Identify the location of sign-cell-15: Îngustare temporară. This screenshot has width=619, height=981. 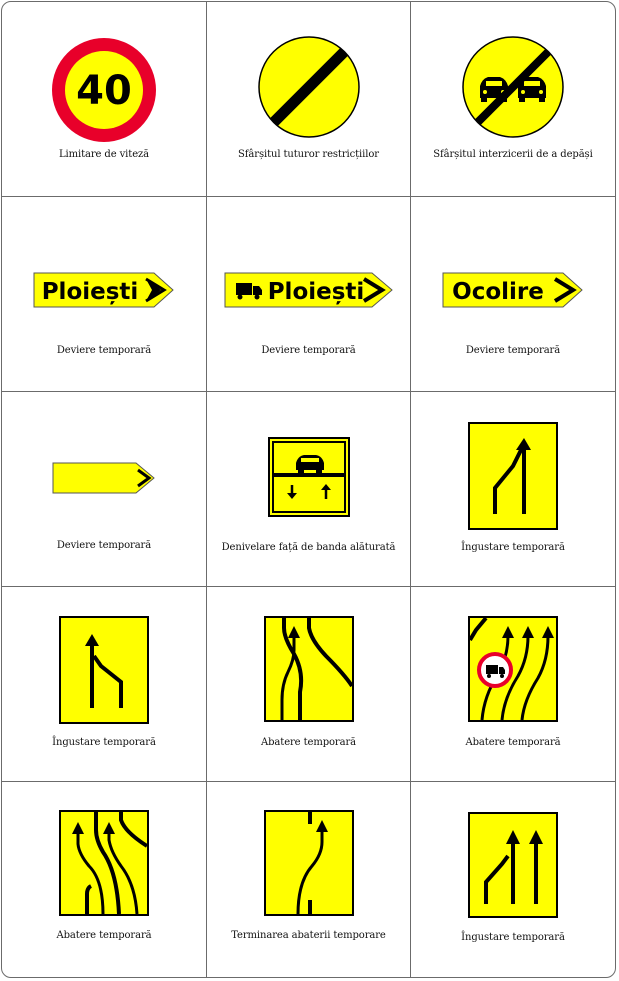
(513, 879).